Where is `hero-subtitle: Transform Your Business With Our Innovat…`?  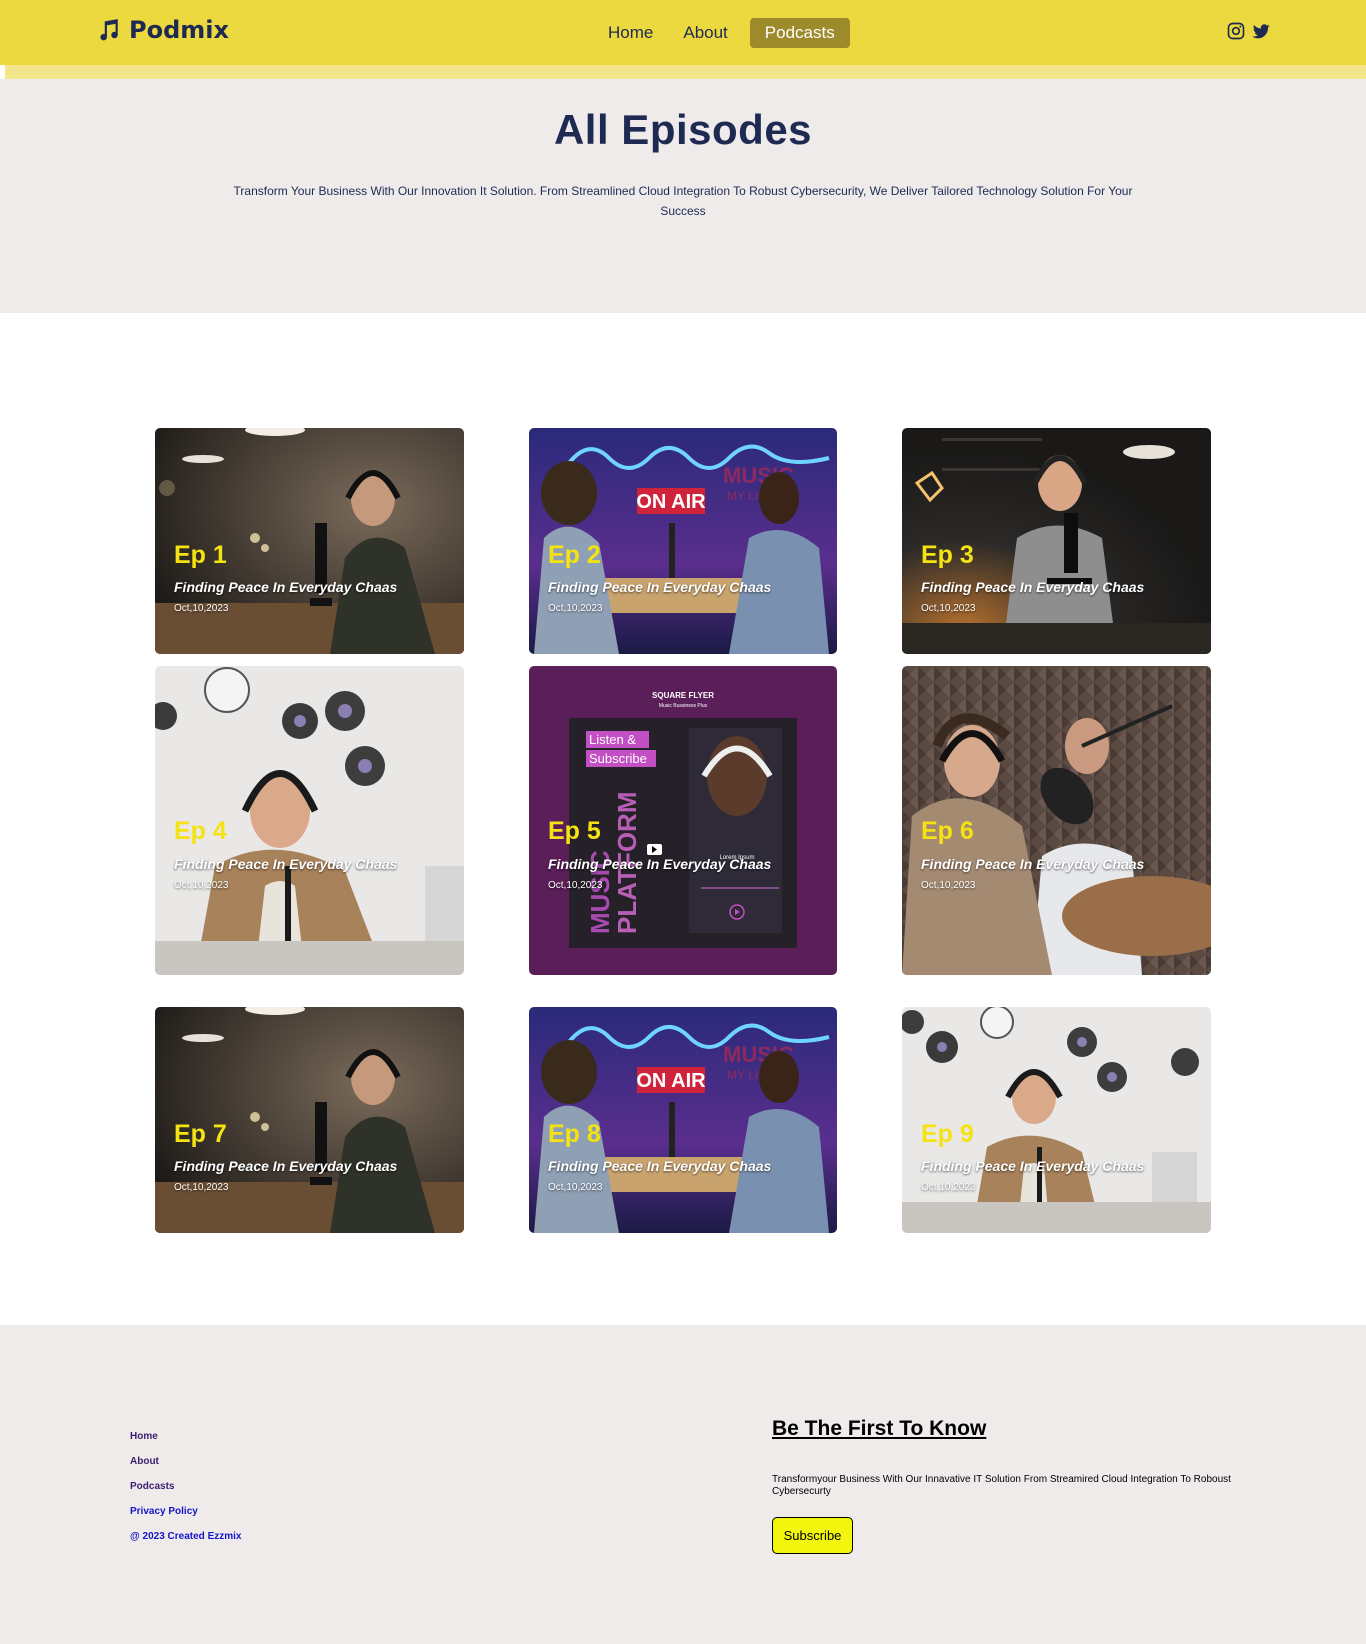 hero-subtitle: Transform Your Business With Our Innovat… is located at coordinates (683, 201).